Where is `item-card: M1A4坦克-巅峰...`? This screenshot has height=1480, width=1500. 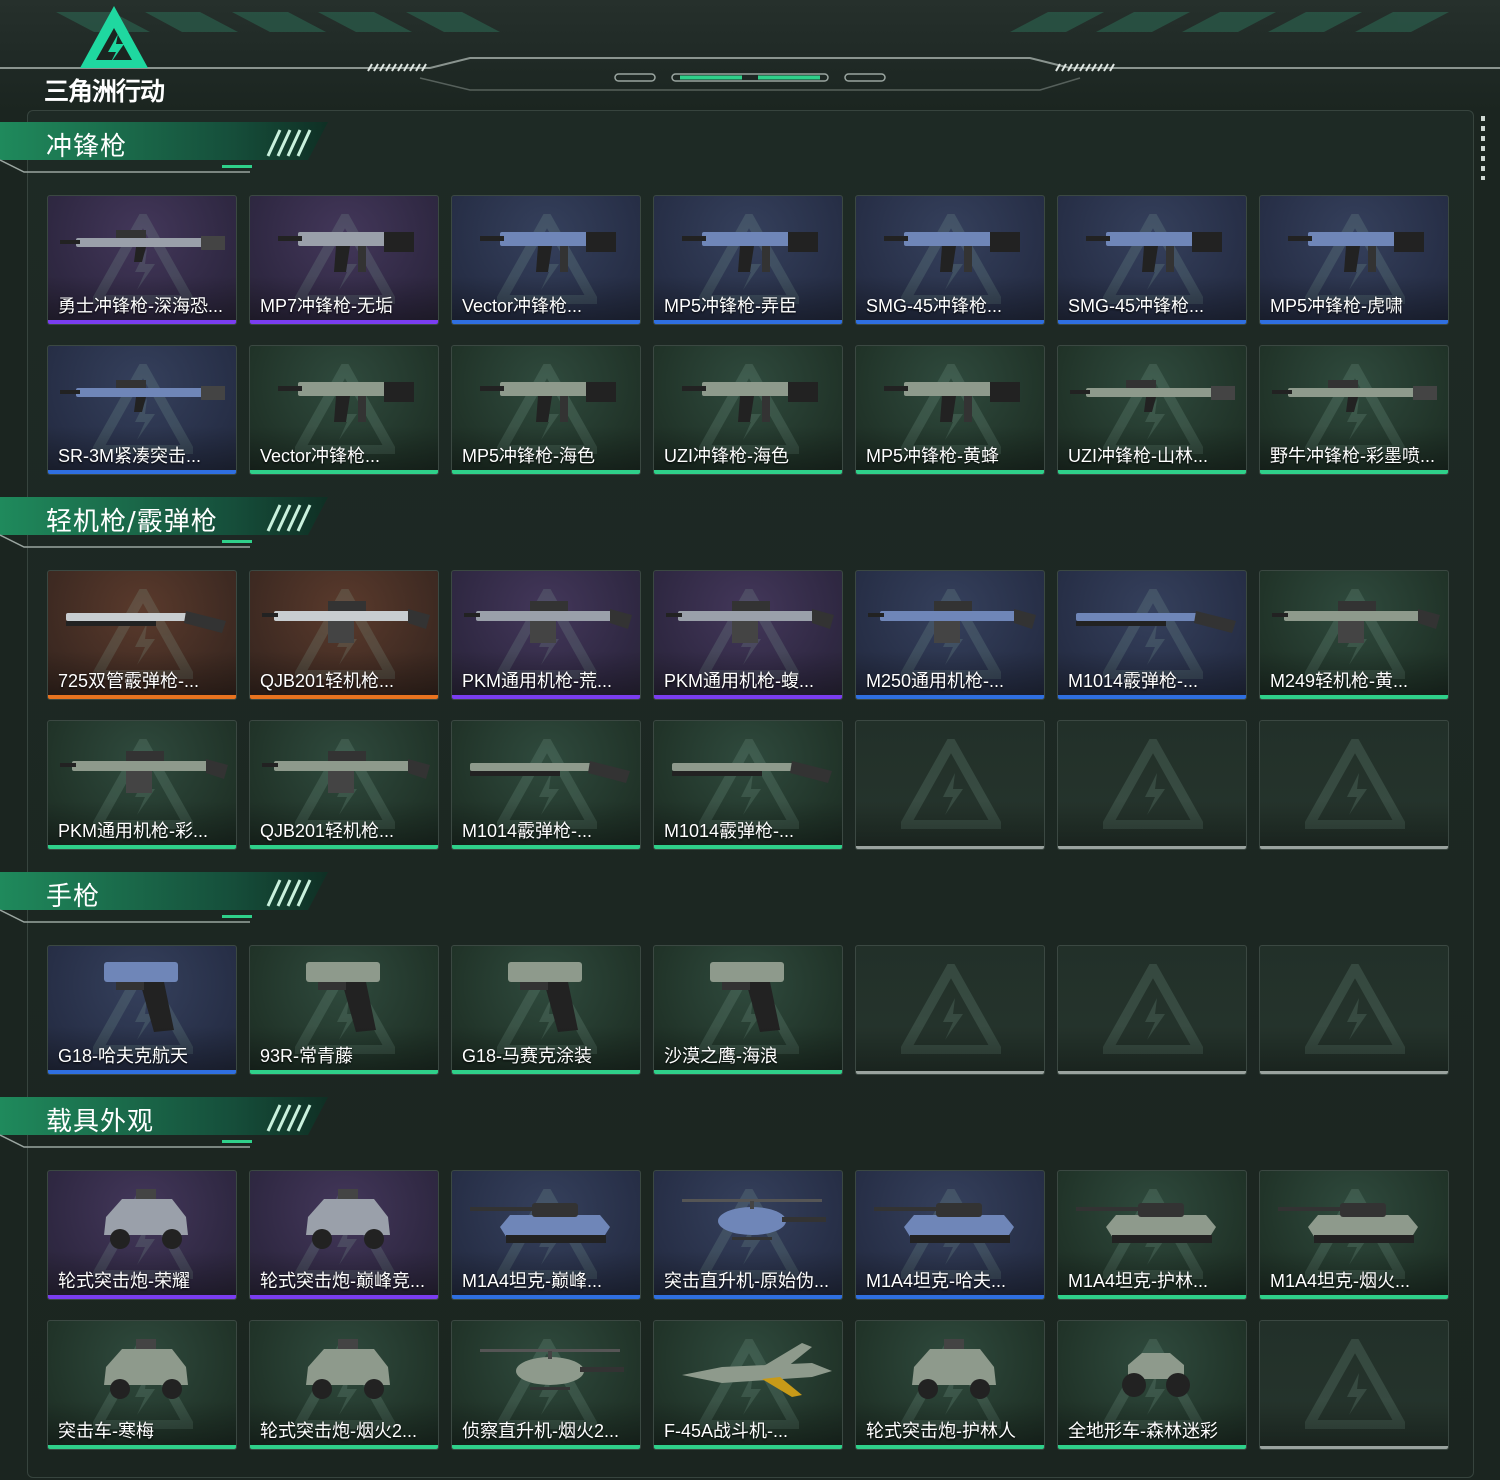 item-card: M1A4坦克-巅峰... is located at coordinates (546, 1235).